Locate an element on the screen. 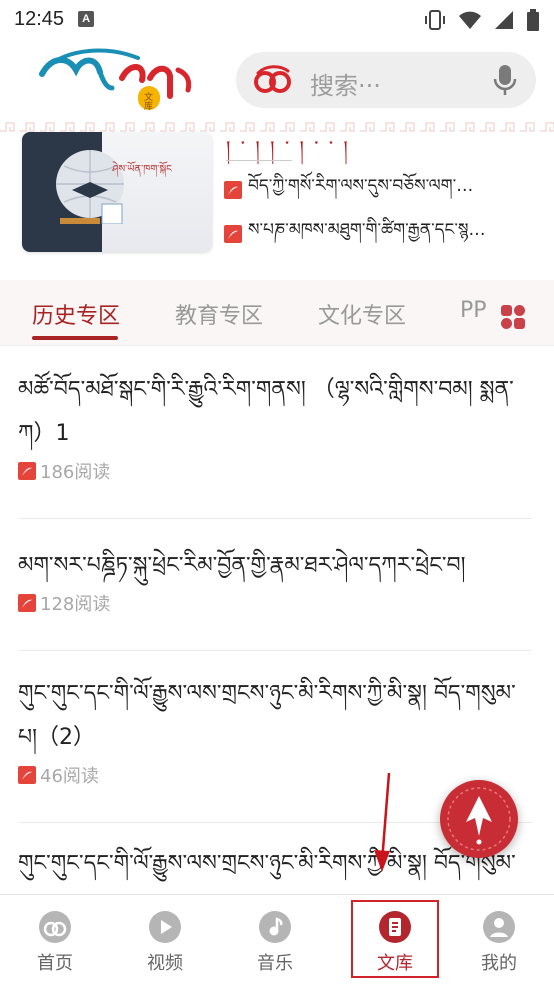 Image resolution: width=554 pixels, height=984 pixels. nav-home: 首页 is located at coordinates (55, 939).